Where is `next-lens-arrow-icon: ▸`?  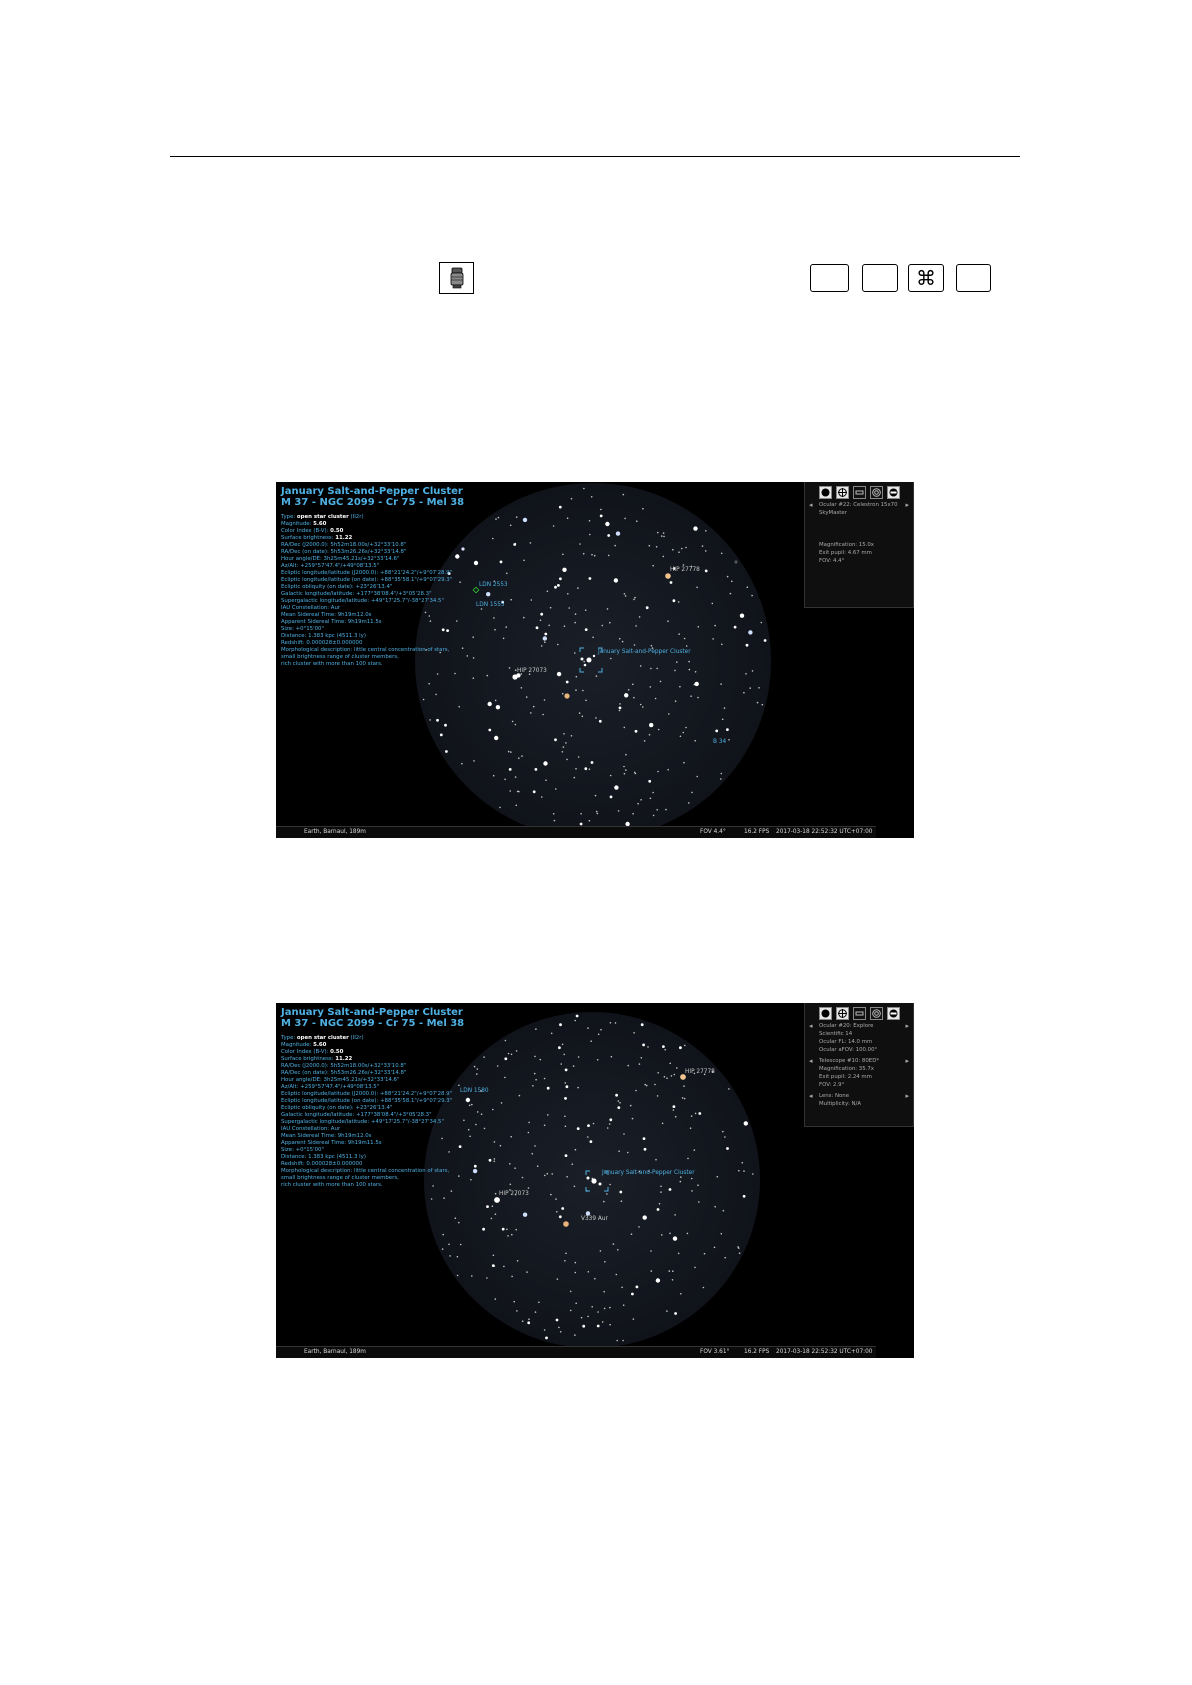
next-lens-arrow-icon: ▸ is located at coordinates (907, 1096).